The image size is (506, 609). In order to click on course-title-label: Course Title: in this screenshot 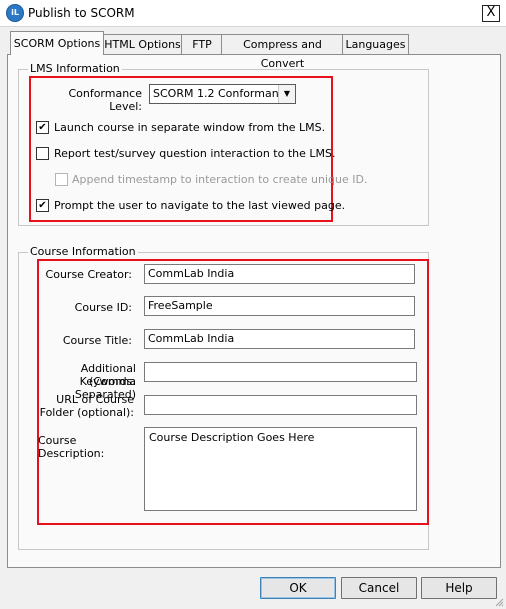, I will do `click(97, 340)`.